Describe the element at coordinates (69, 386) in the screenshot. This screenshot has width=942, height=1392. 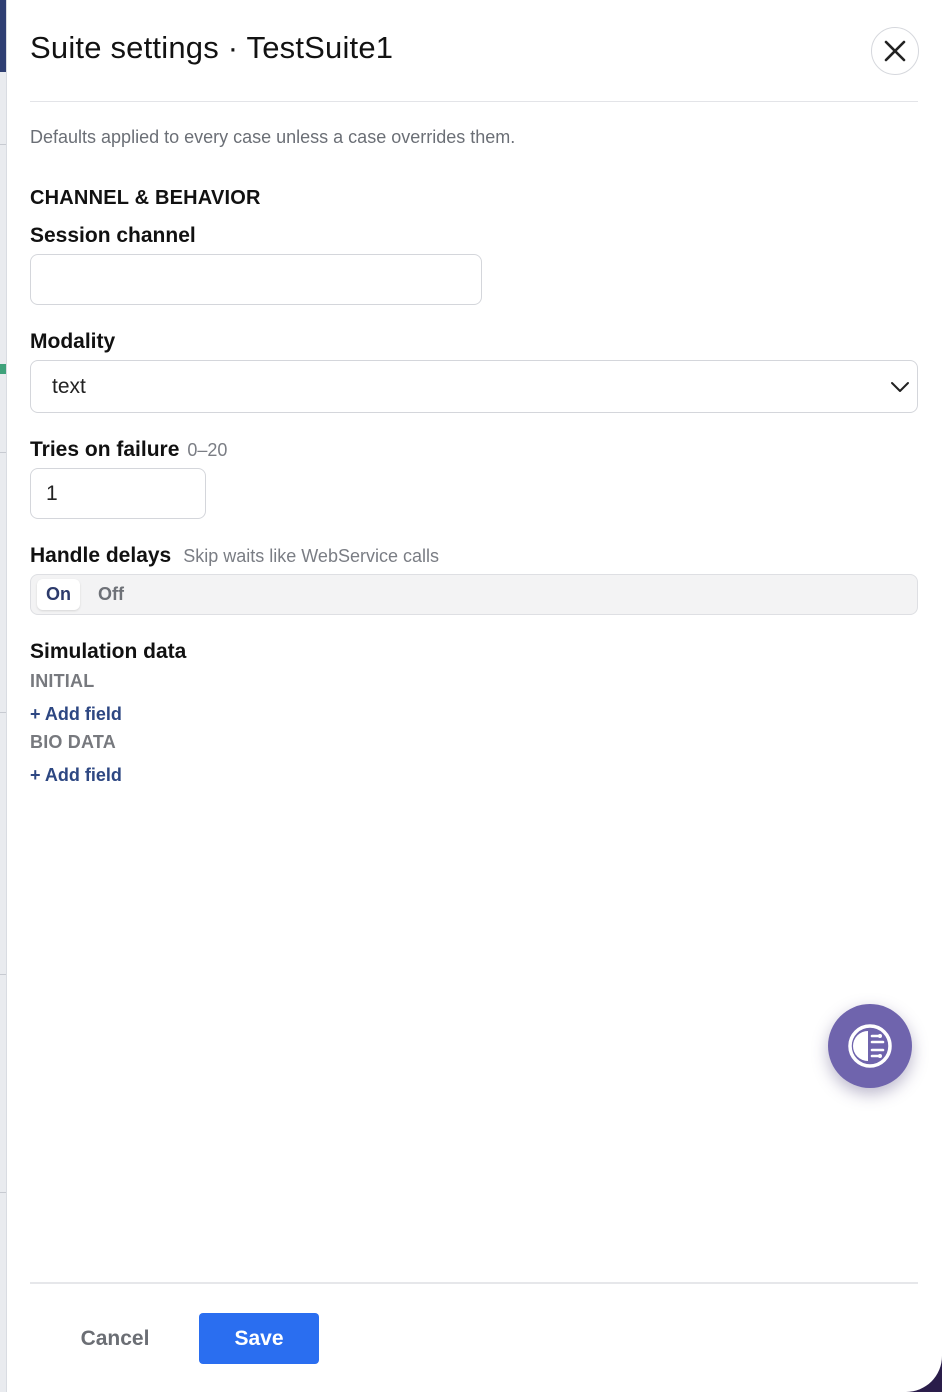
I see `modality-value: text` at that location.